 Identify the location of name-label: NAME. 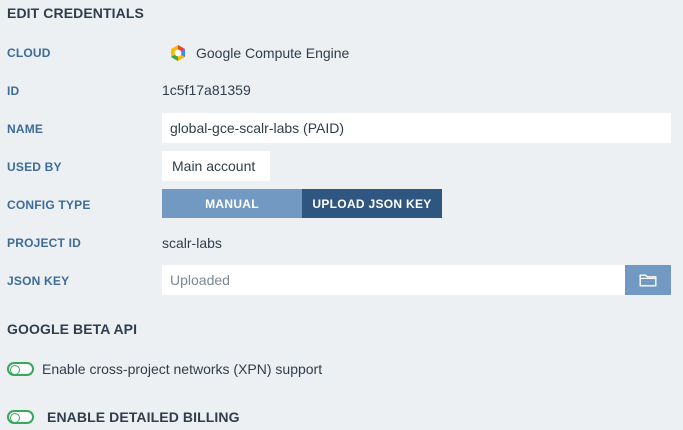
(25, 129).